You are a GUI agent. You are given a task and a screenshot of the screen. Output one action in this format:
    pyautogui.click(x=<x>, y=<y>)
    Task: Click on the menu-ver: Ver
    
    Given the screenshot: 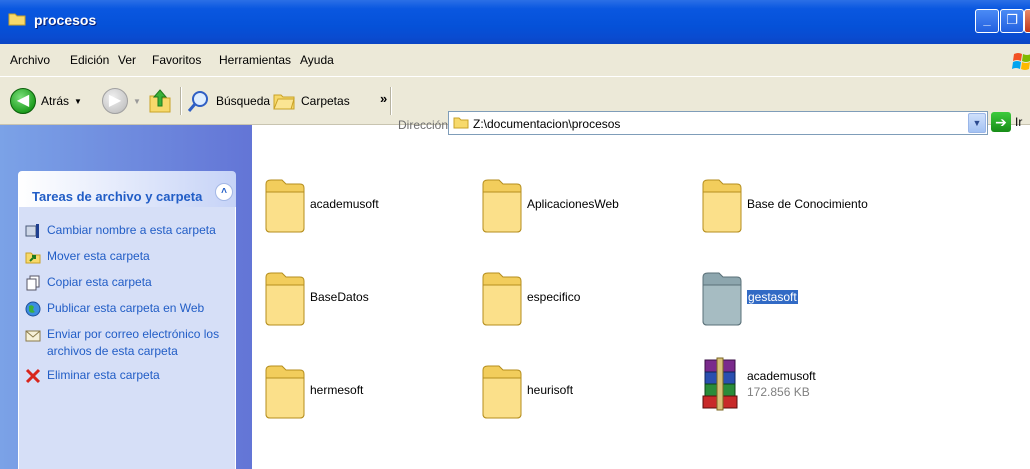 What is the action you would take?
    pyautogui.click(x=127, y=60)
    